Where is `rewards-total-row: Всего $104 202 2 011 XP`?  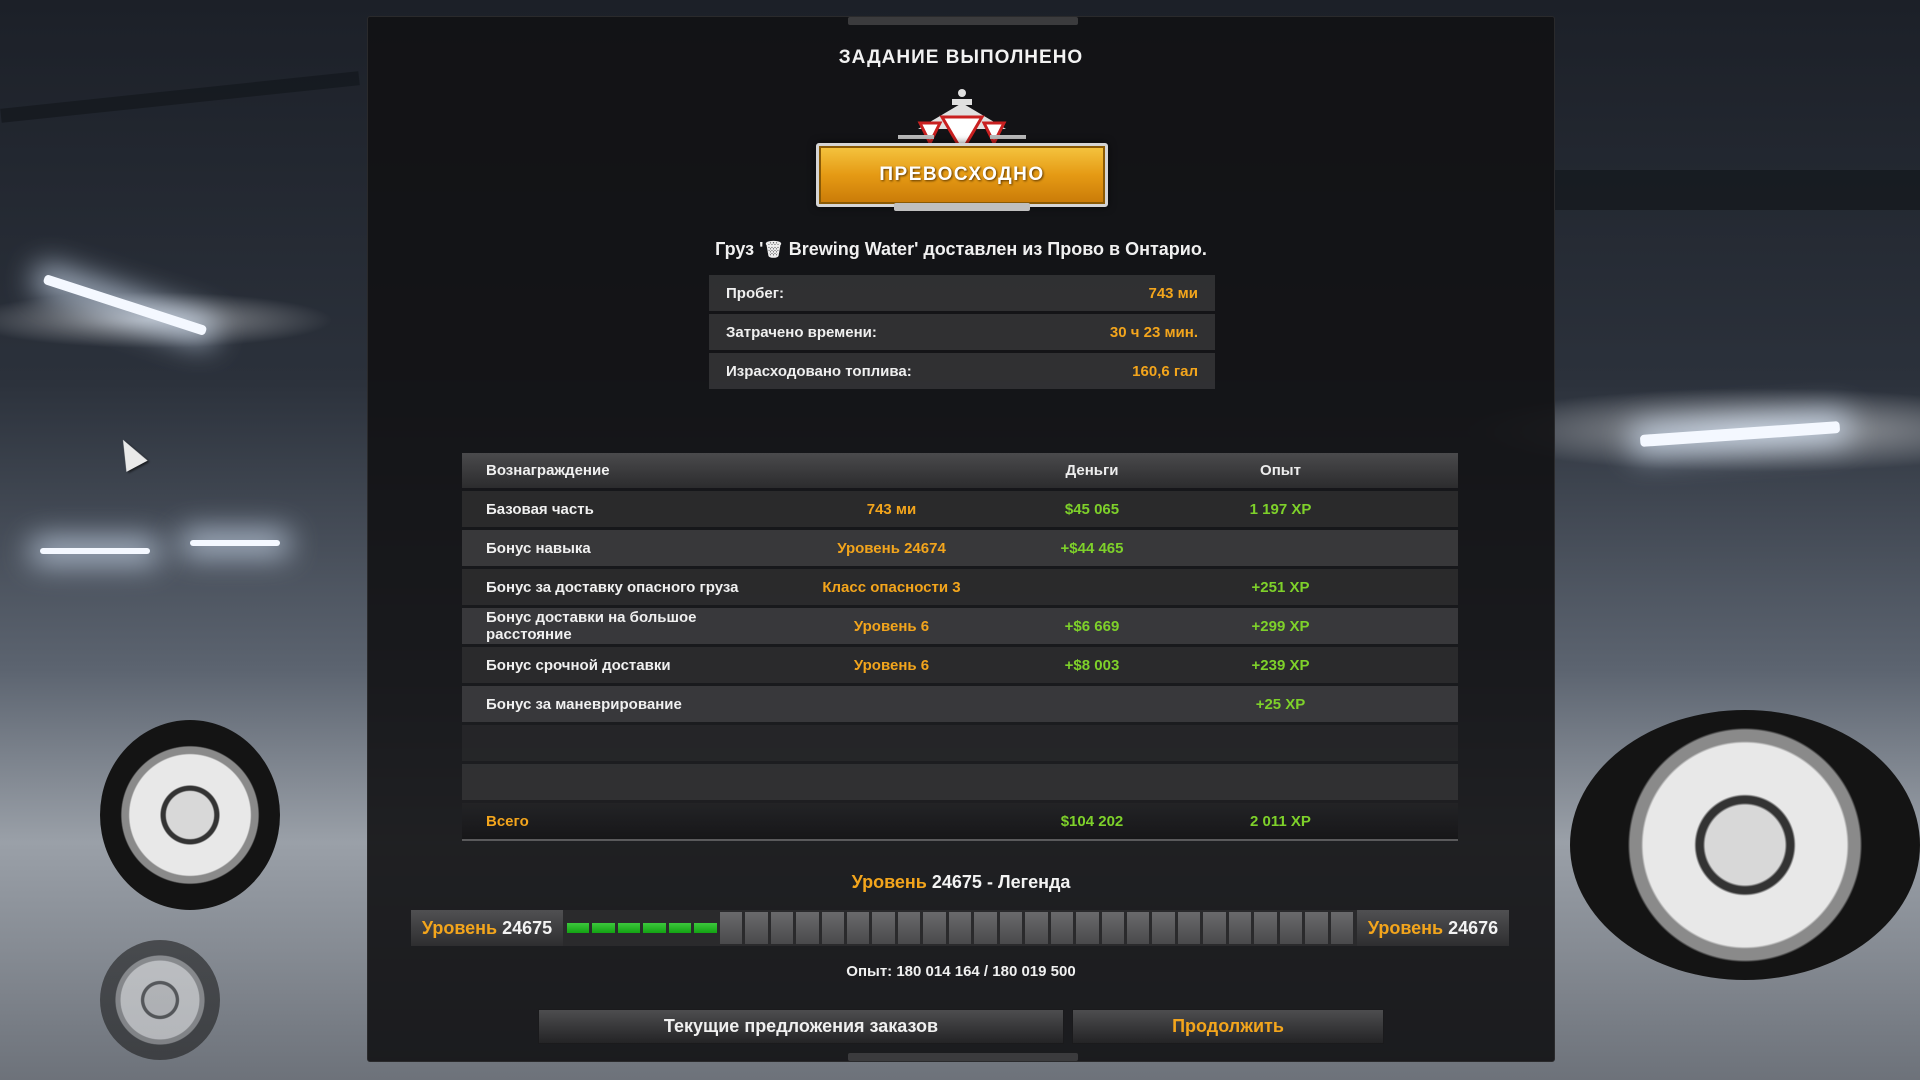 rewards-total-row: Всего $104 202 2 011 XP is located at coordinates (960, 822).